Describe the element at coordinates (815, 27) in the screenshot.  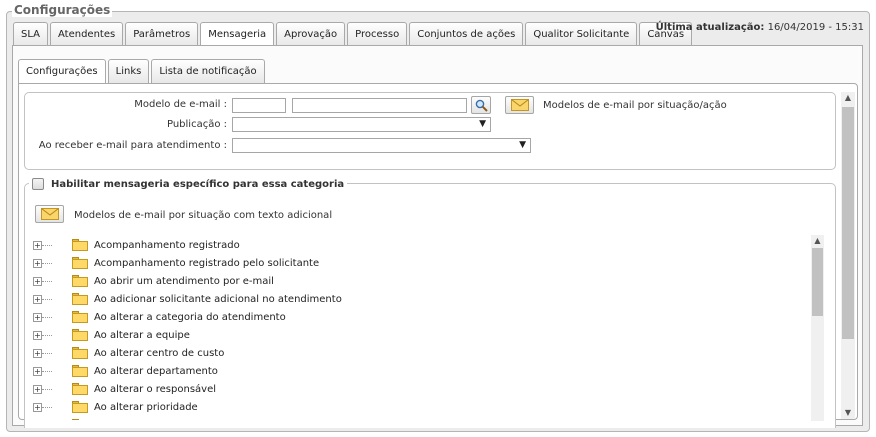
I see `last-update-value: 16/04/2019 - 15:31` at that location.